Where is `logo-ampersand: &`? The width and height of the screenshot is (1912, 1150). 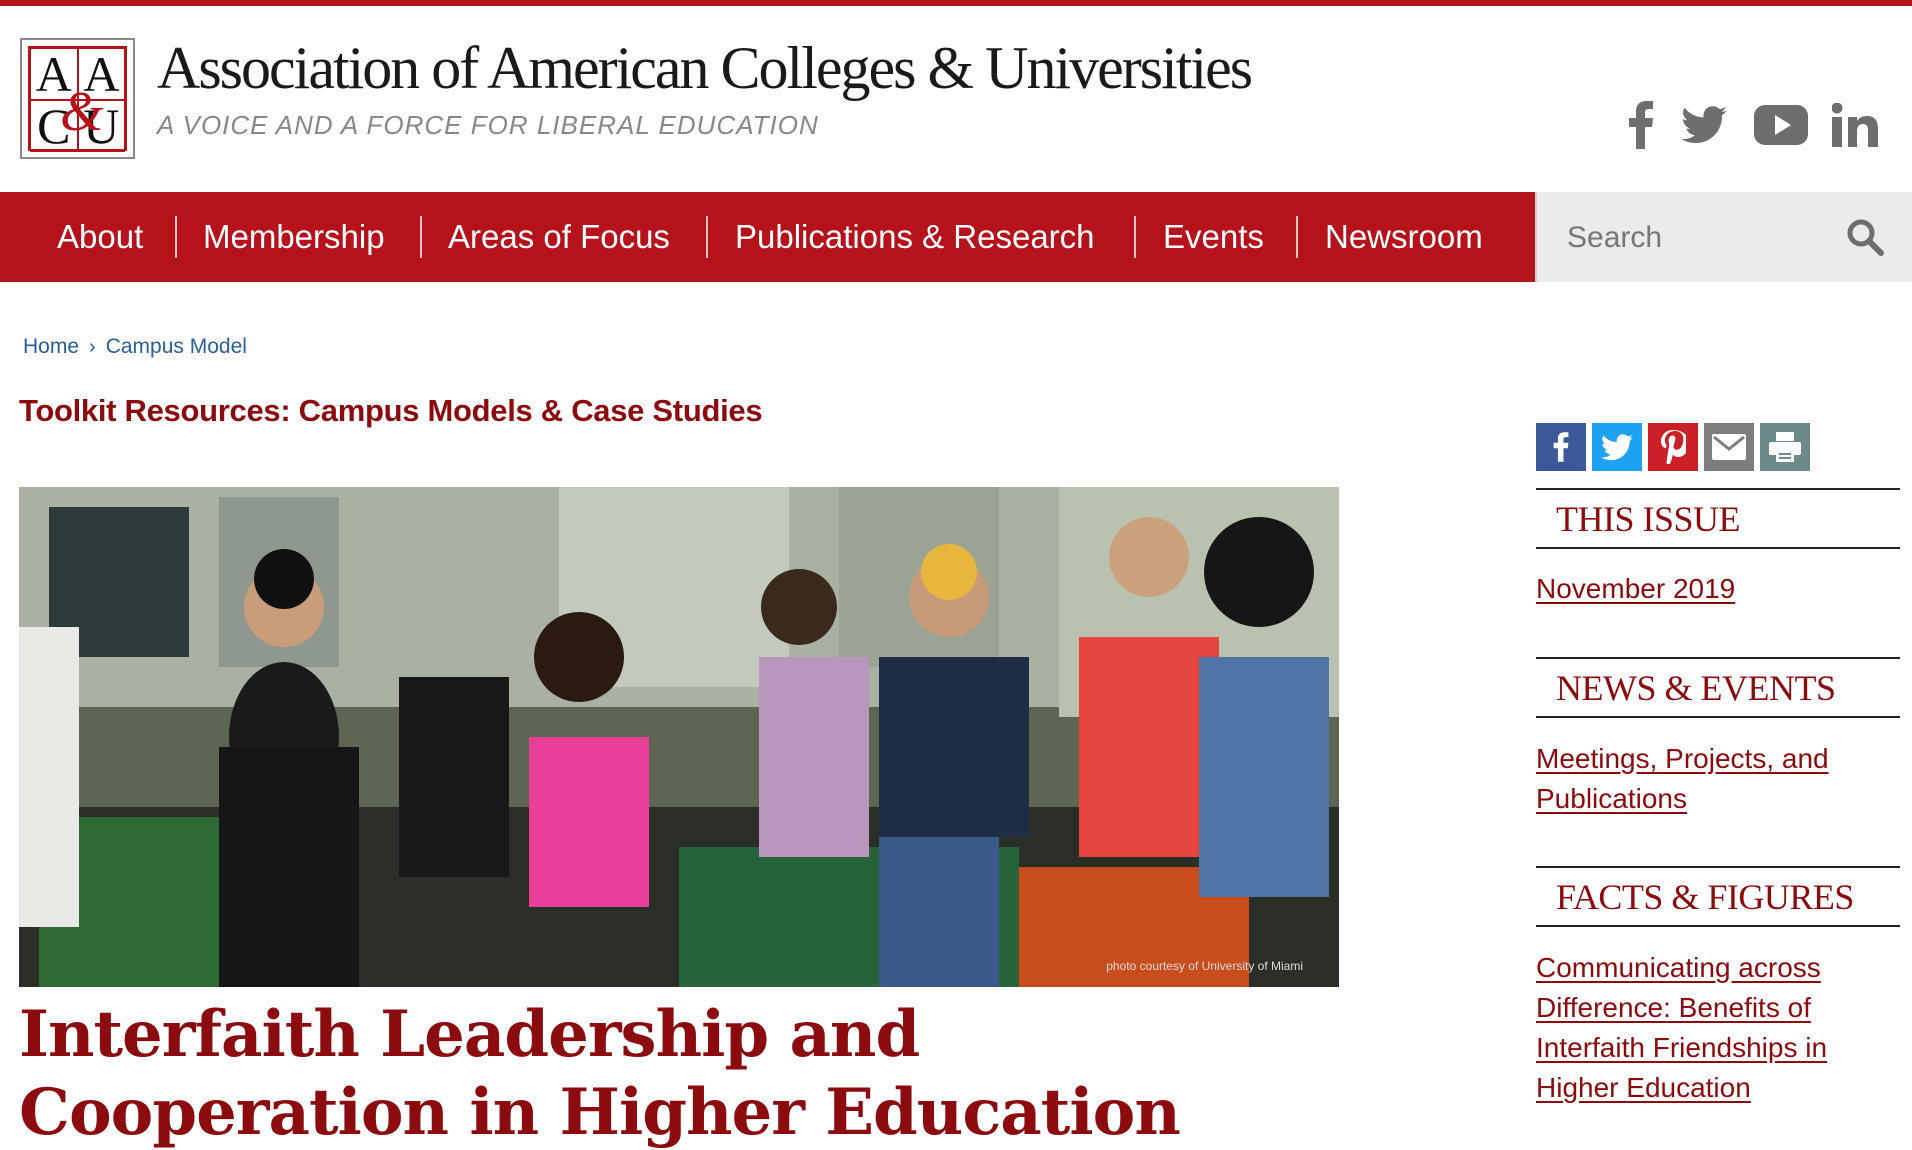
logo-ampersand: & is located at coordinates (82, 112).